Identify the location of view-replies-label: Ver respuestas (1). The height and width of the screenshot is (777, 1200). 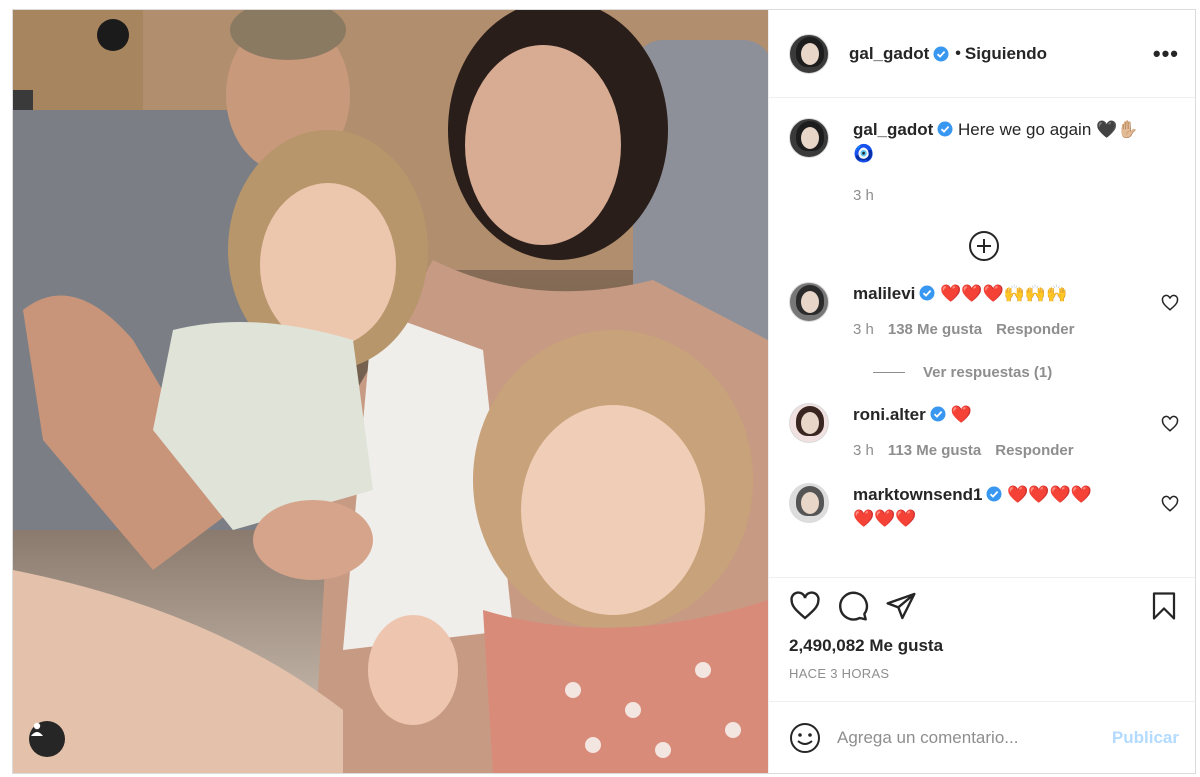
(988, 372).